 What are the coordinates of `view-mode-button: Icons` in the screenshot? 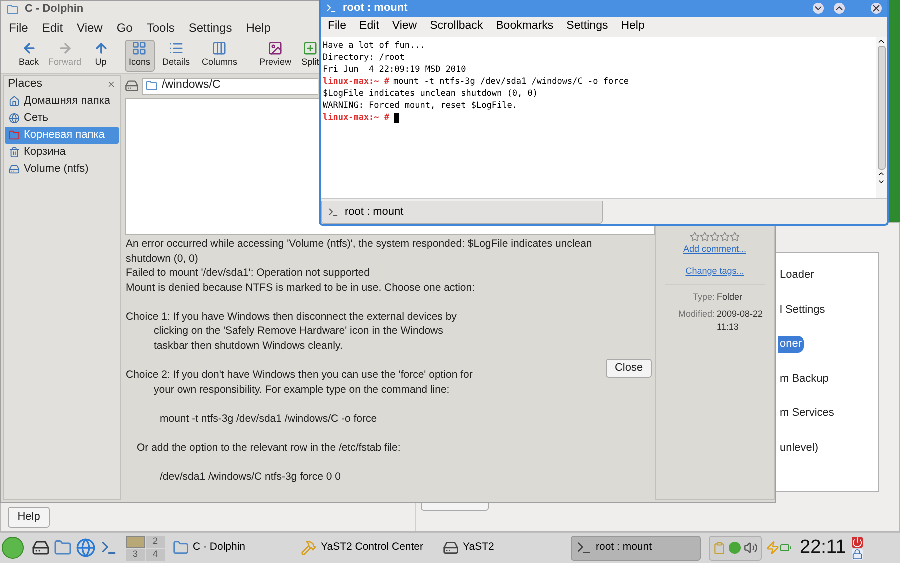 It's located at (140, 56).